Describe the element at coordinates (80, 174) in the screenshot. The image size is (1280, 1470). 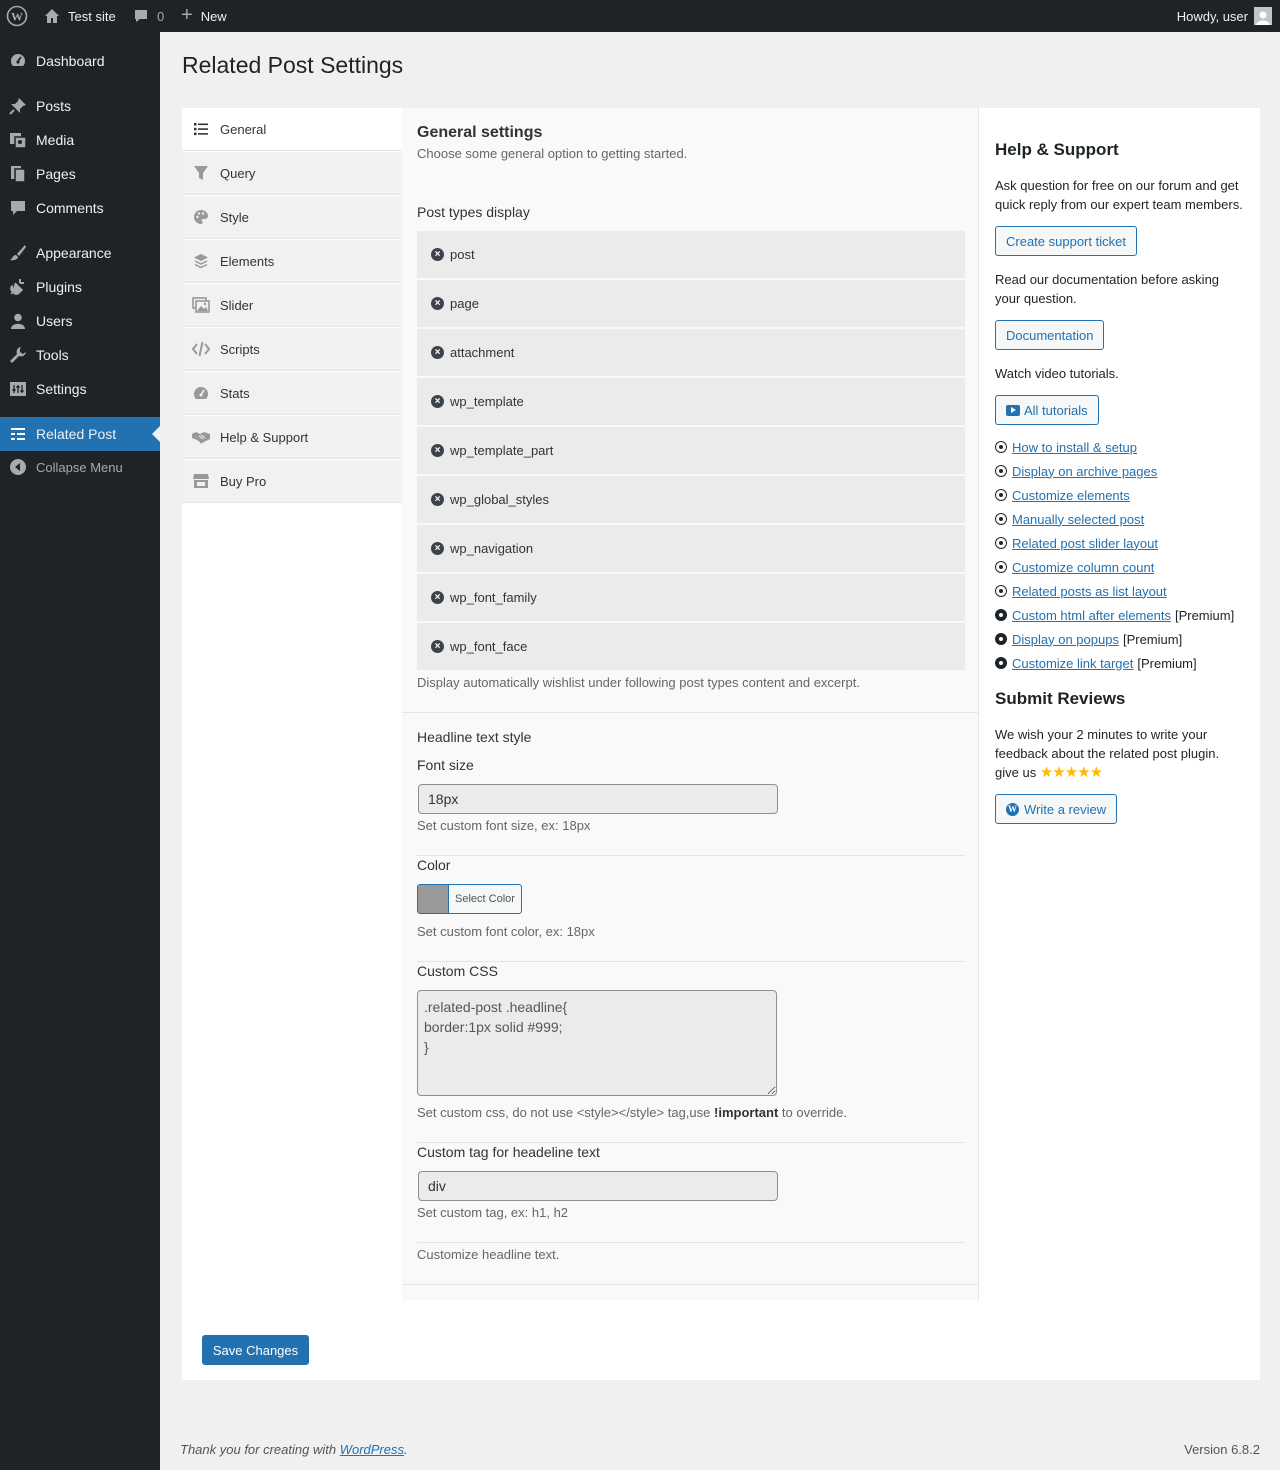
I see `sidebar-item-pages: Pages` at that location.